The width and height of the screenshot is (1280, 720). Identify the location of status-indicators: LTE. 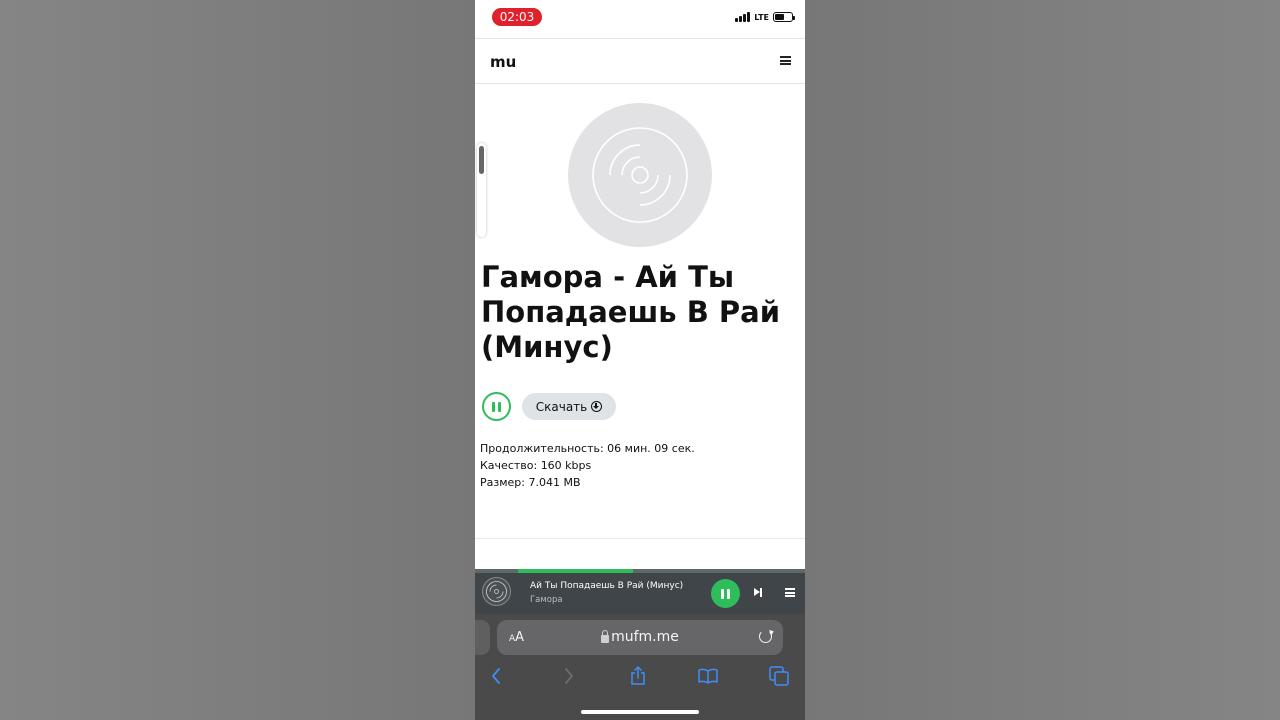
(765, 17).